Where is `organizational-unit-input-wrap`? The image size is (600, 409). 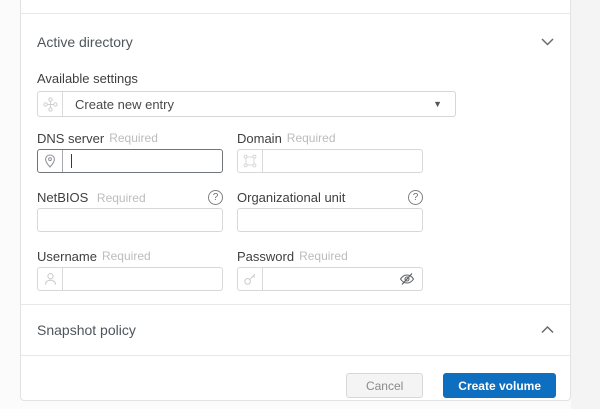 organizational-unit-input-wrap is located at coordinates (330, 220).